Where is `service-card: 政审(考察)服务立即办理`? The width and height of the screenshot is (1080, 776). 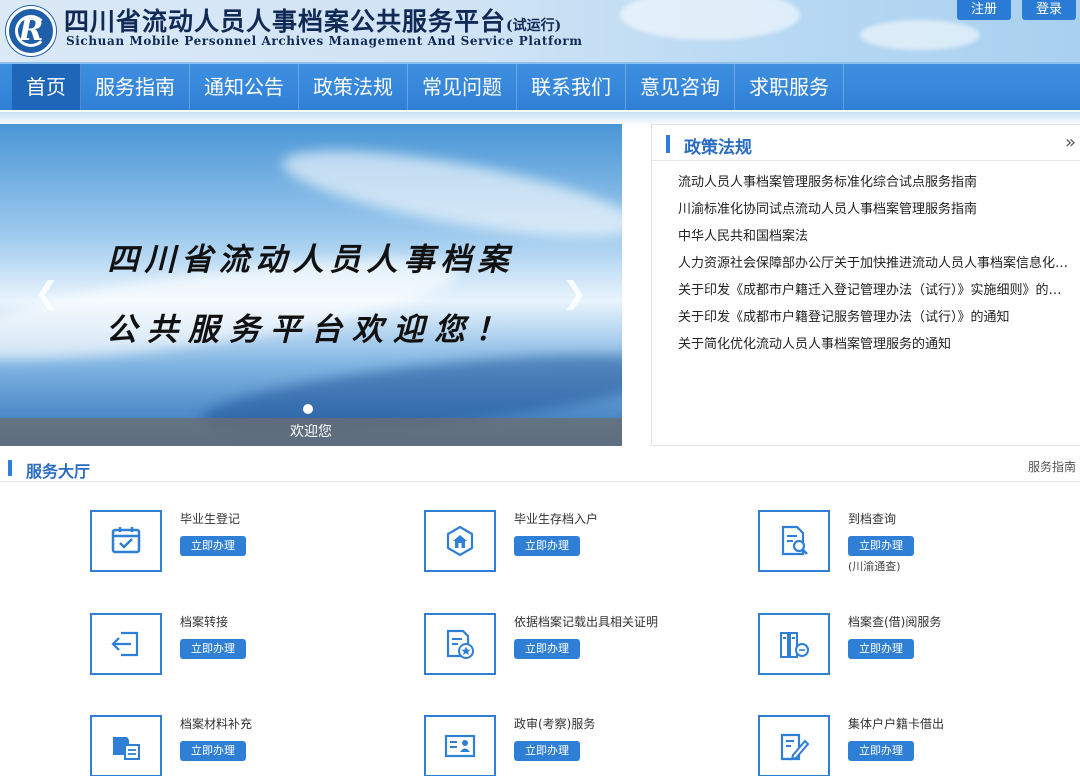 service-card: 政审(考察)服务立即办理 is located at coordinates (574, 745).